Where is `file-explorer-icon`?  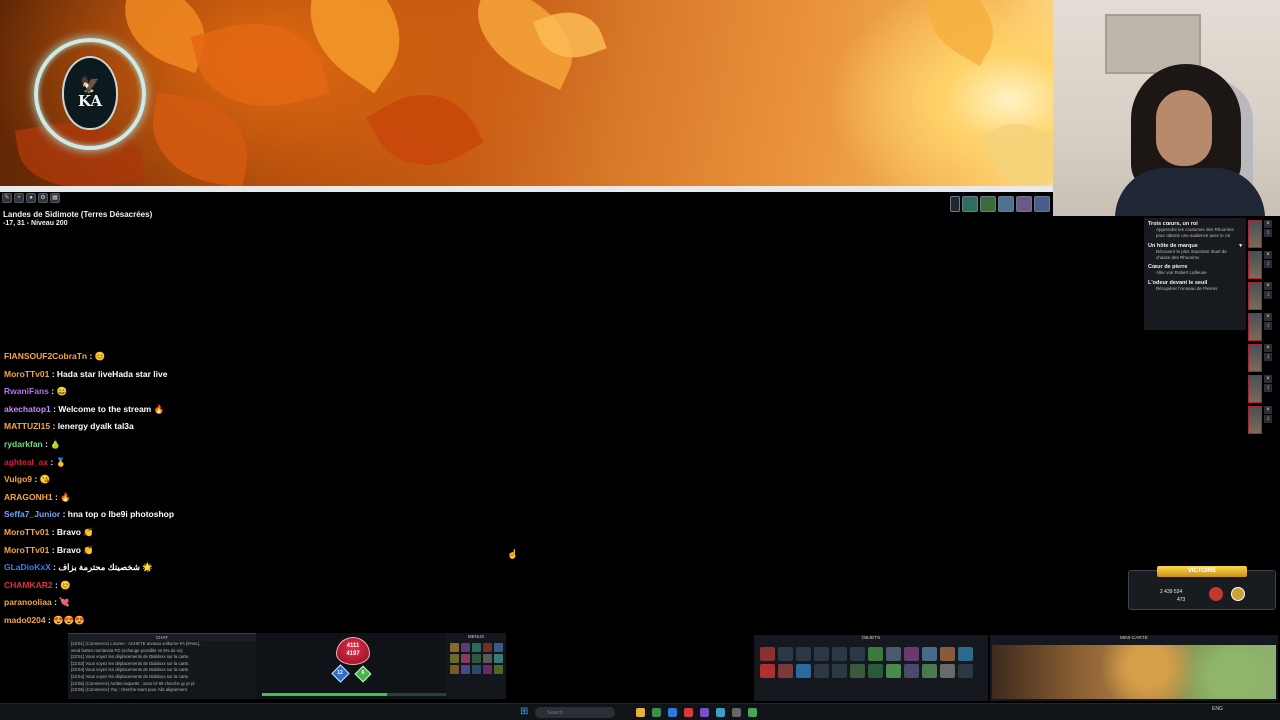
file-explorer-icon is located at coordinates (640, 712).